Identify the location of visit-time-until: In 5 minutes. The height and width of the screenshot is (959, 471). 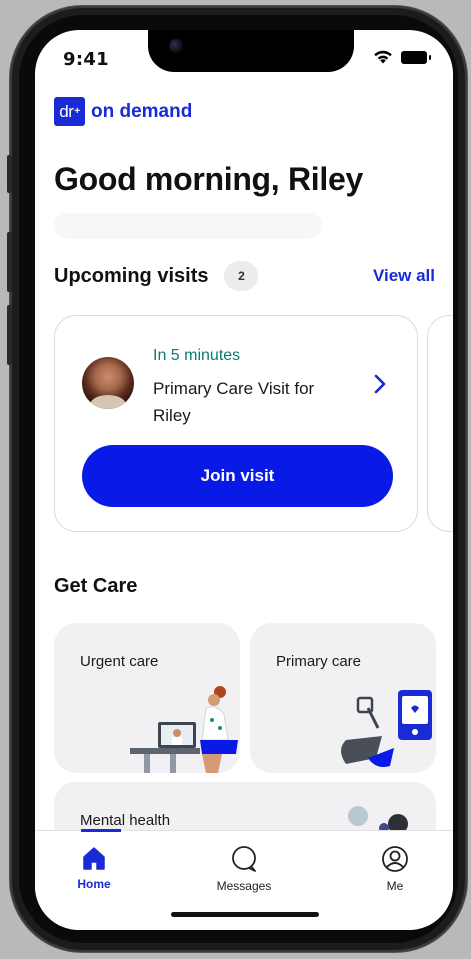
(197, 355).